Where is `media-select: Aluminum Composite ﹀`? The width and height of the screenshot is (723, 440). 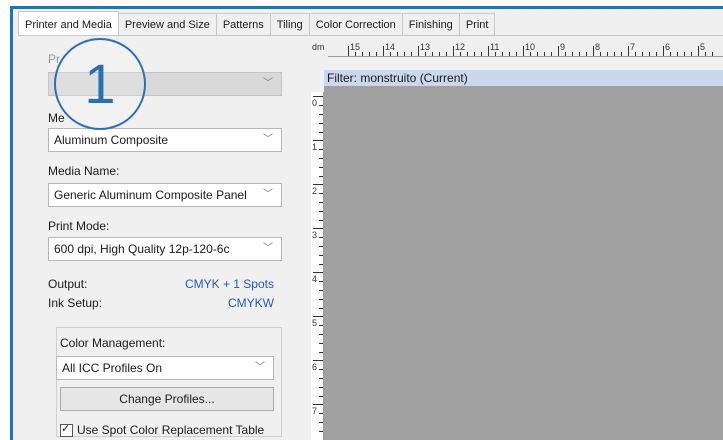 media-select: Aluminum Composite ﹀ is located at coordinates (165, 140).